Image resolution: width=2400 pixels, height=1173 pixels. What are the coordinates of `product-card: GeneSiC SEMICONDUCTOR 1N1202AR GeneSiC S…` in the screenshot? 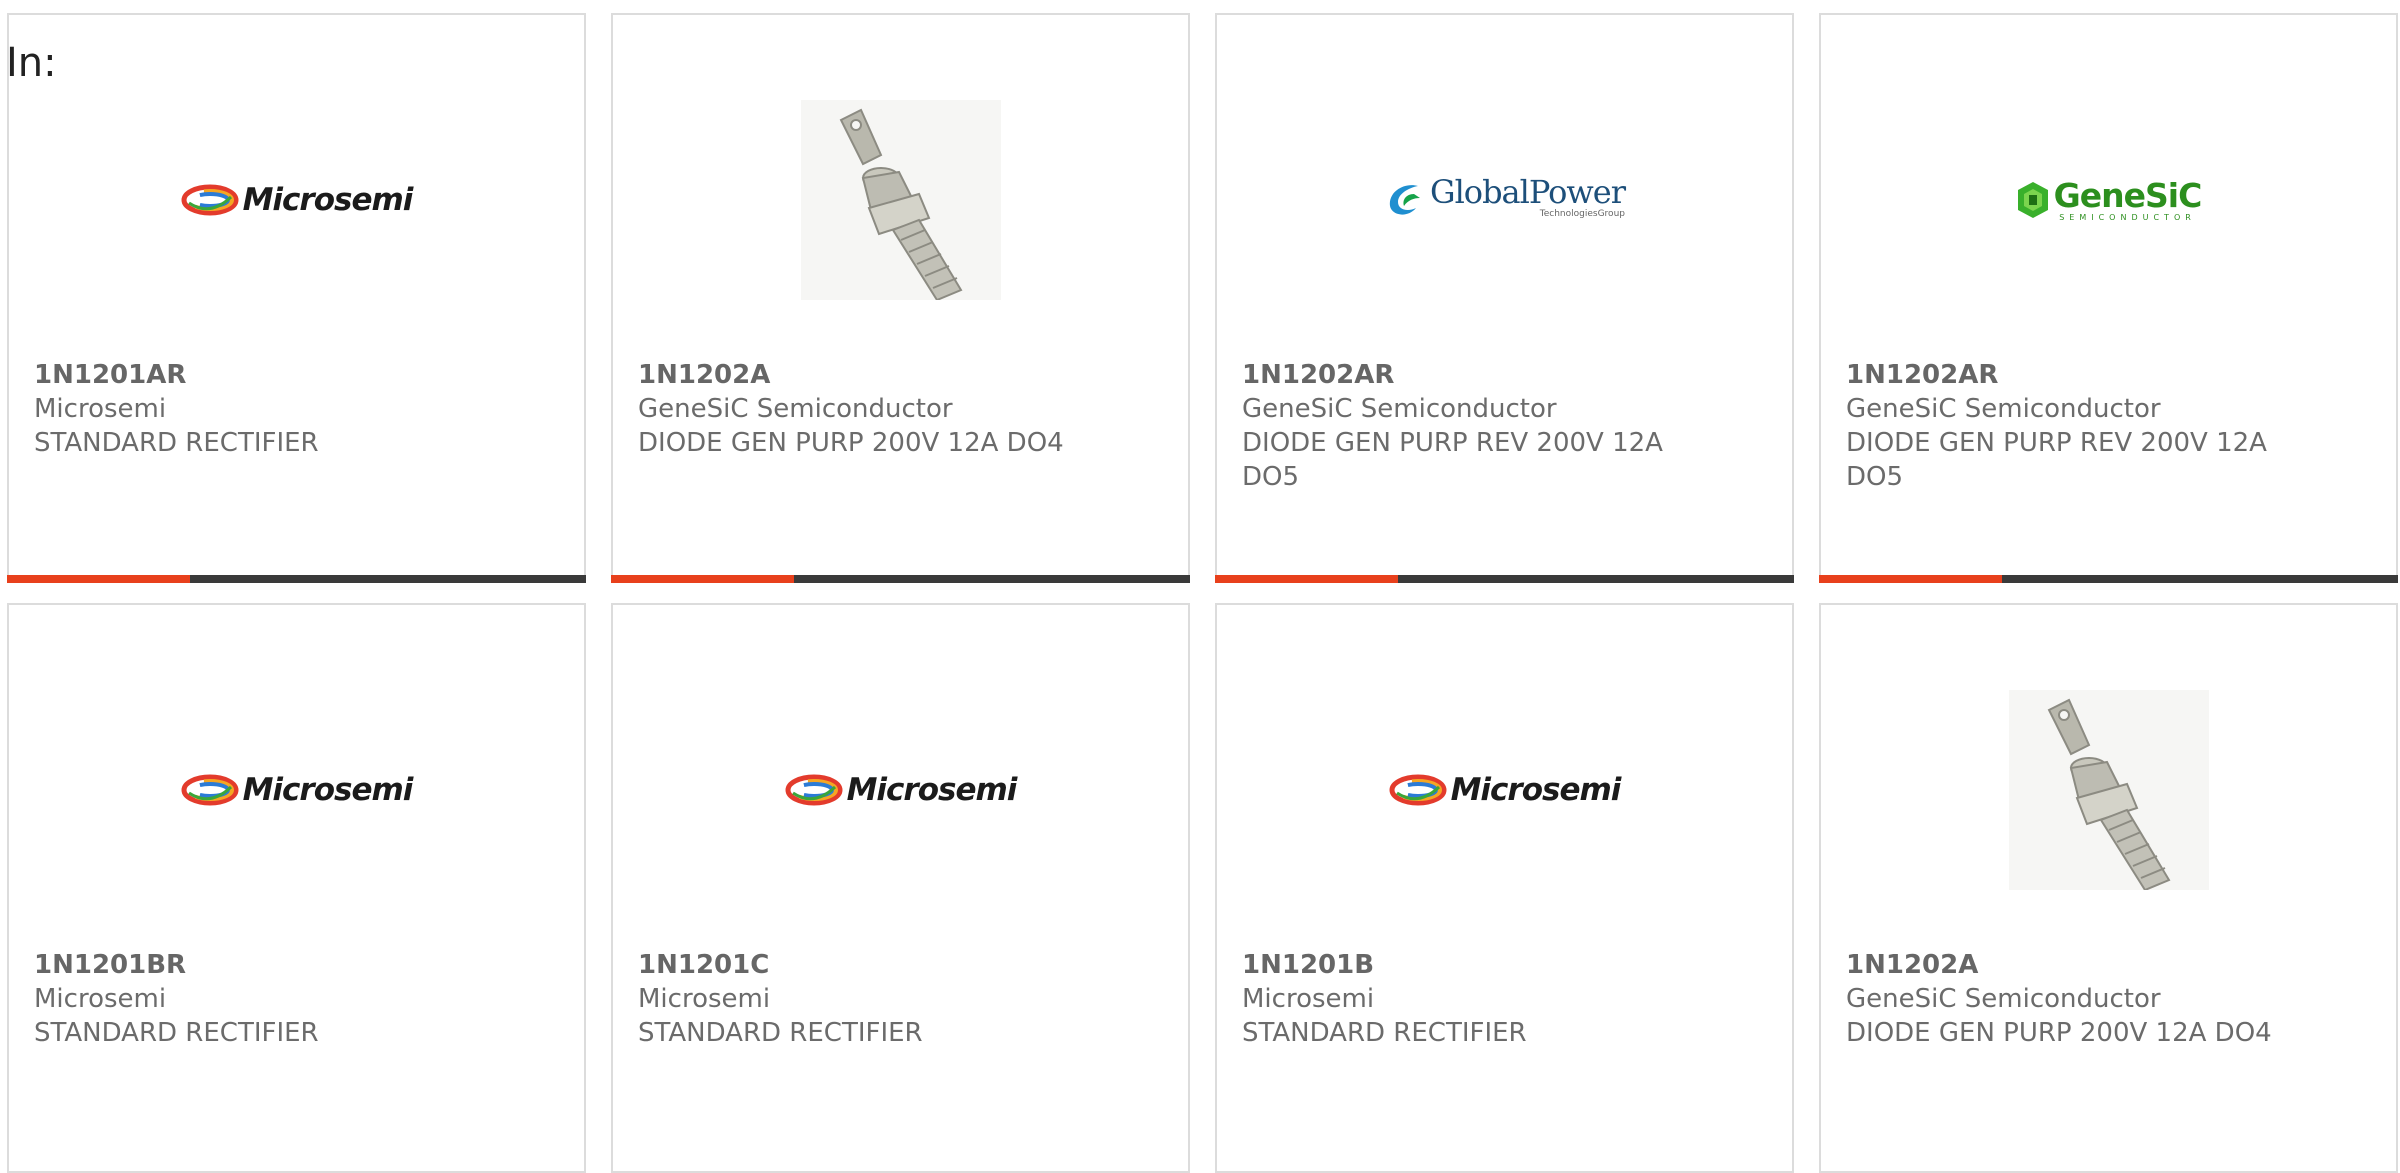 It's located at (2108, 298).